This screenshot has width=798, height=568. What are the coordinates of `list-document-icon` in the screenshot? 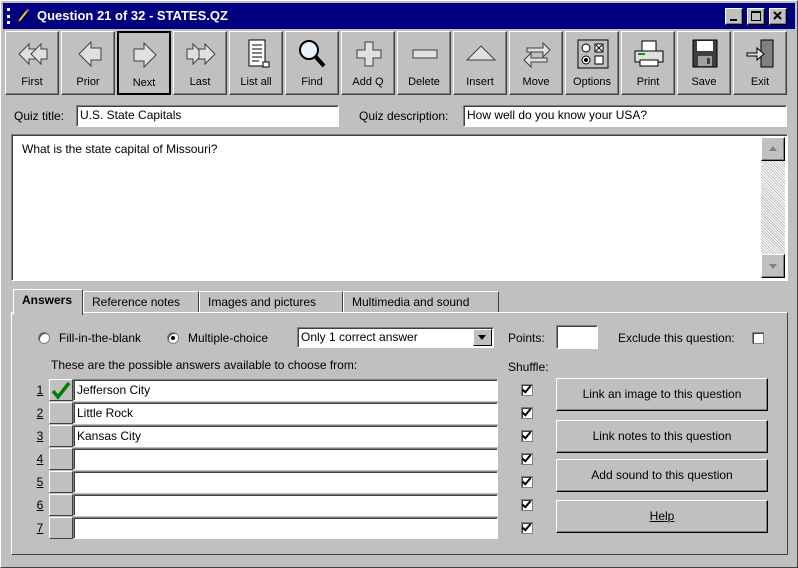 It's located at (259, 53).